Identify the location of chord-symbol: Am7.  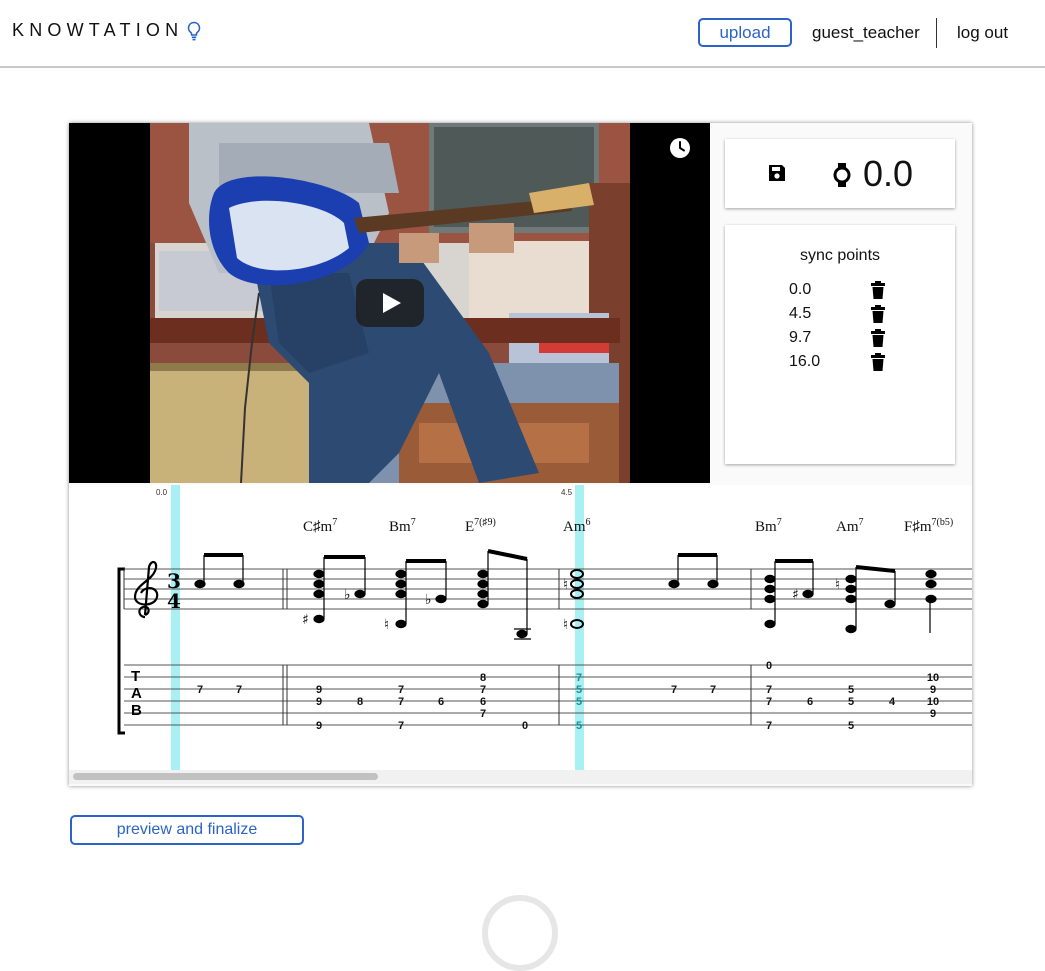
(850, 526).